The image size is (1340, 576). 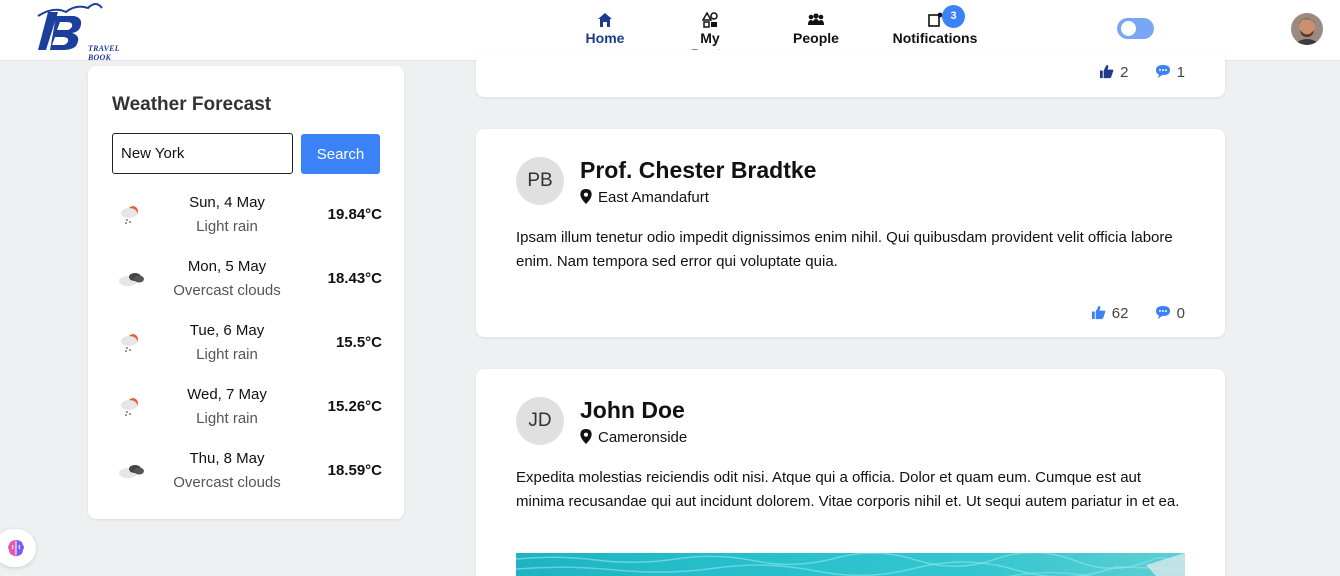 What do you see at coordinates (227, 330) in the screenshot?
I see `forecast-date: Tue, 6 May` at bounding box center [227, 330].